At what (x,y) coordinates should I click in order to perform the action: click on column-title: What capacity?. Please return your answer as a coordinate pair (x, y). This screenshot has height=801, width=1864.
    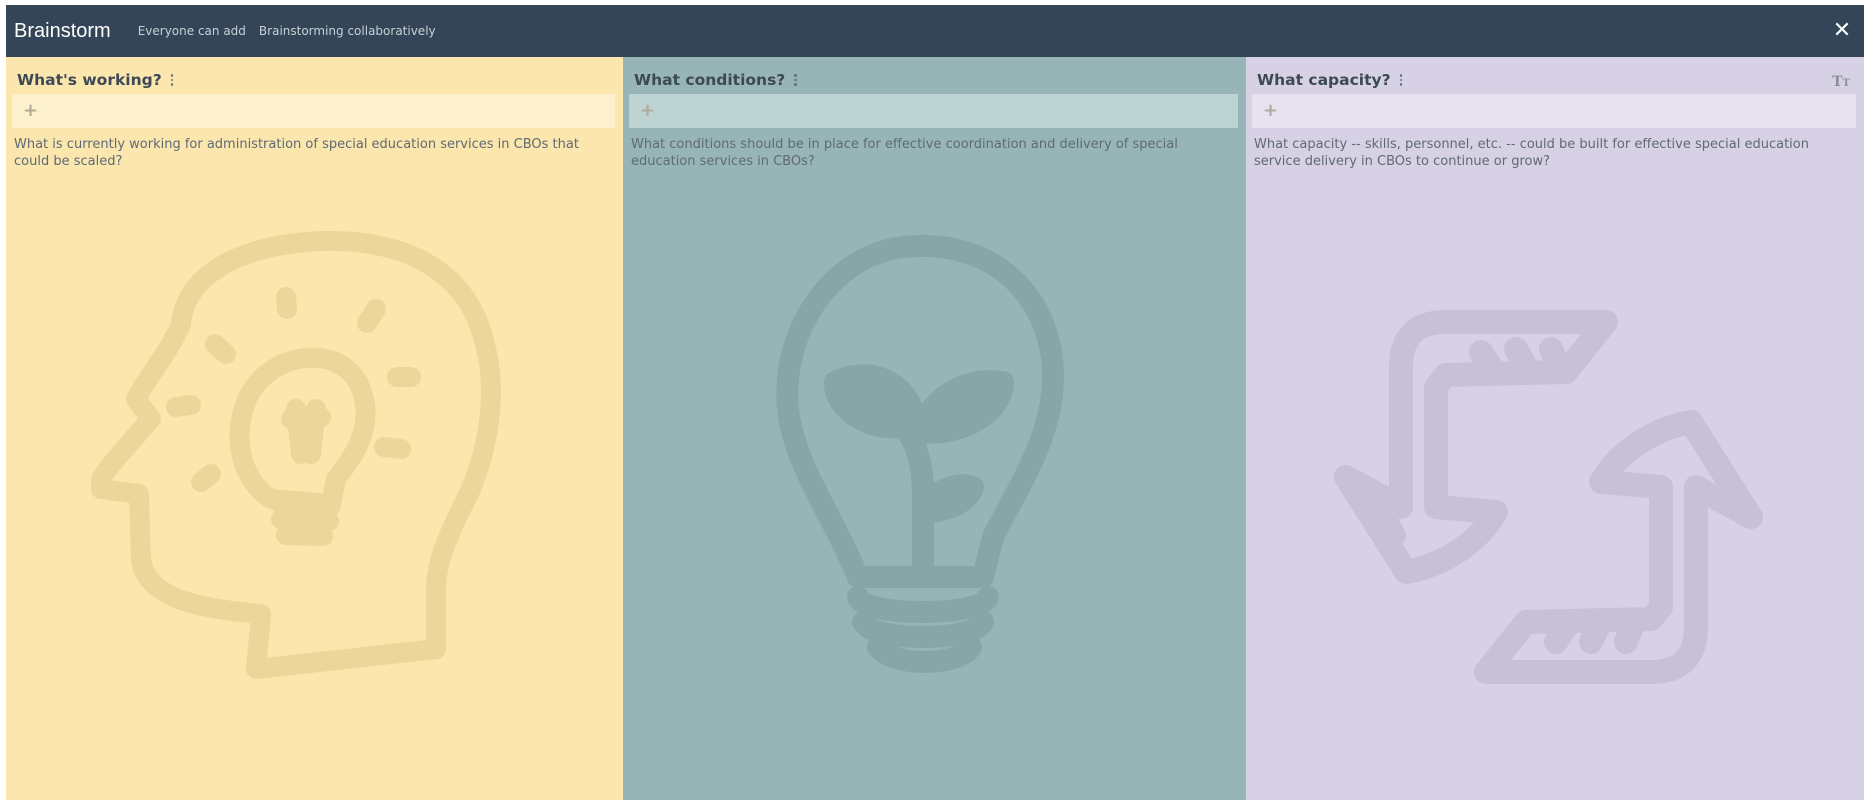
    Looking at the image, I should click on (1324, 80).